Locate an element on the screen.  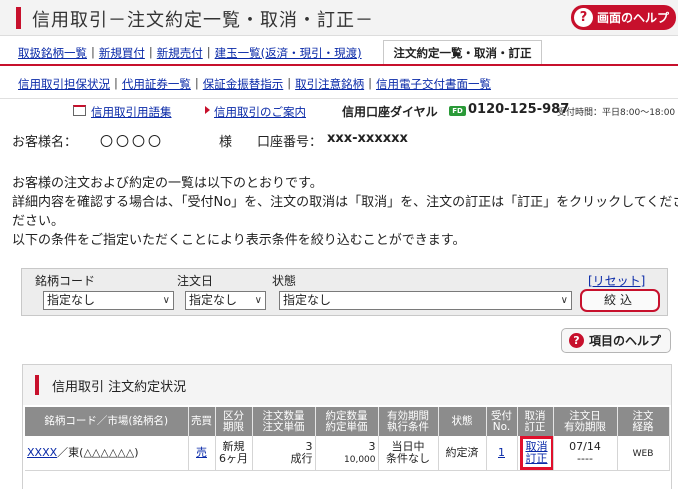
nav-item-new-sell: 新規売付 is located at coordinates (180, 53).